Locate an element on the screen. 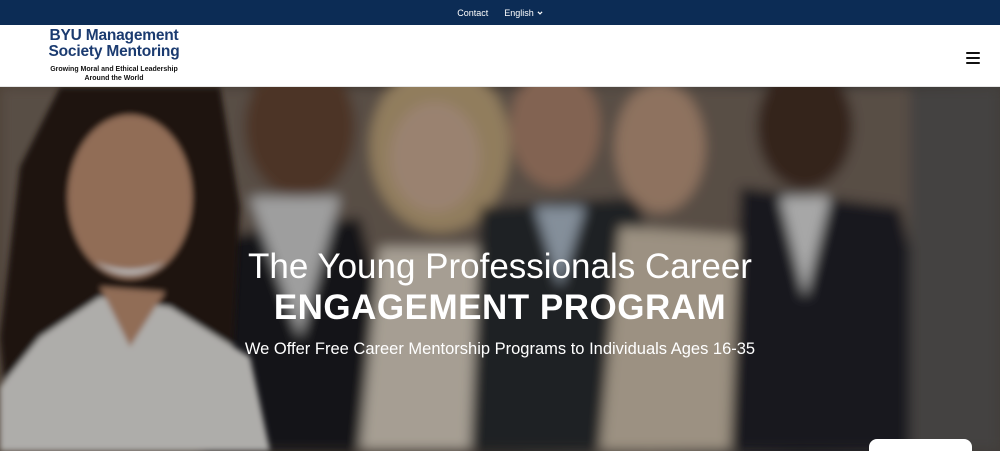 Image resolution: width=1000 pixels, height=451 pixels. language-label: English is located at coordinates (519, 12).